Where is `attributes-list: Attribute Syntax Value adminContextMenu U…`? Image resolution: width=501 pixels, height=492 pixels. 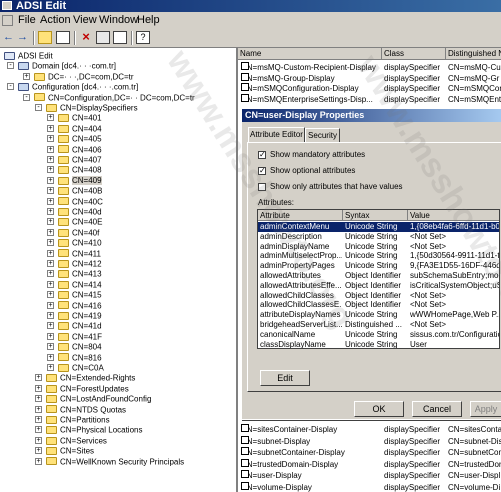 attributes-list: Attribute Syntax Value adminContextMenu U… is located at coordinates (378, 279).